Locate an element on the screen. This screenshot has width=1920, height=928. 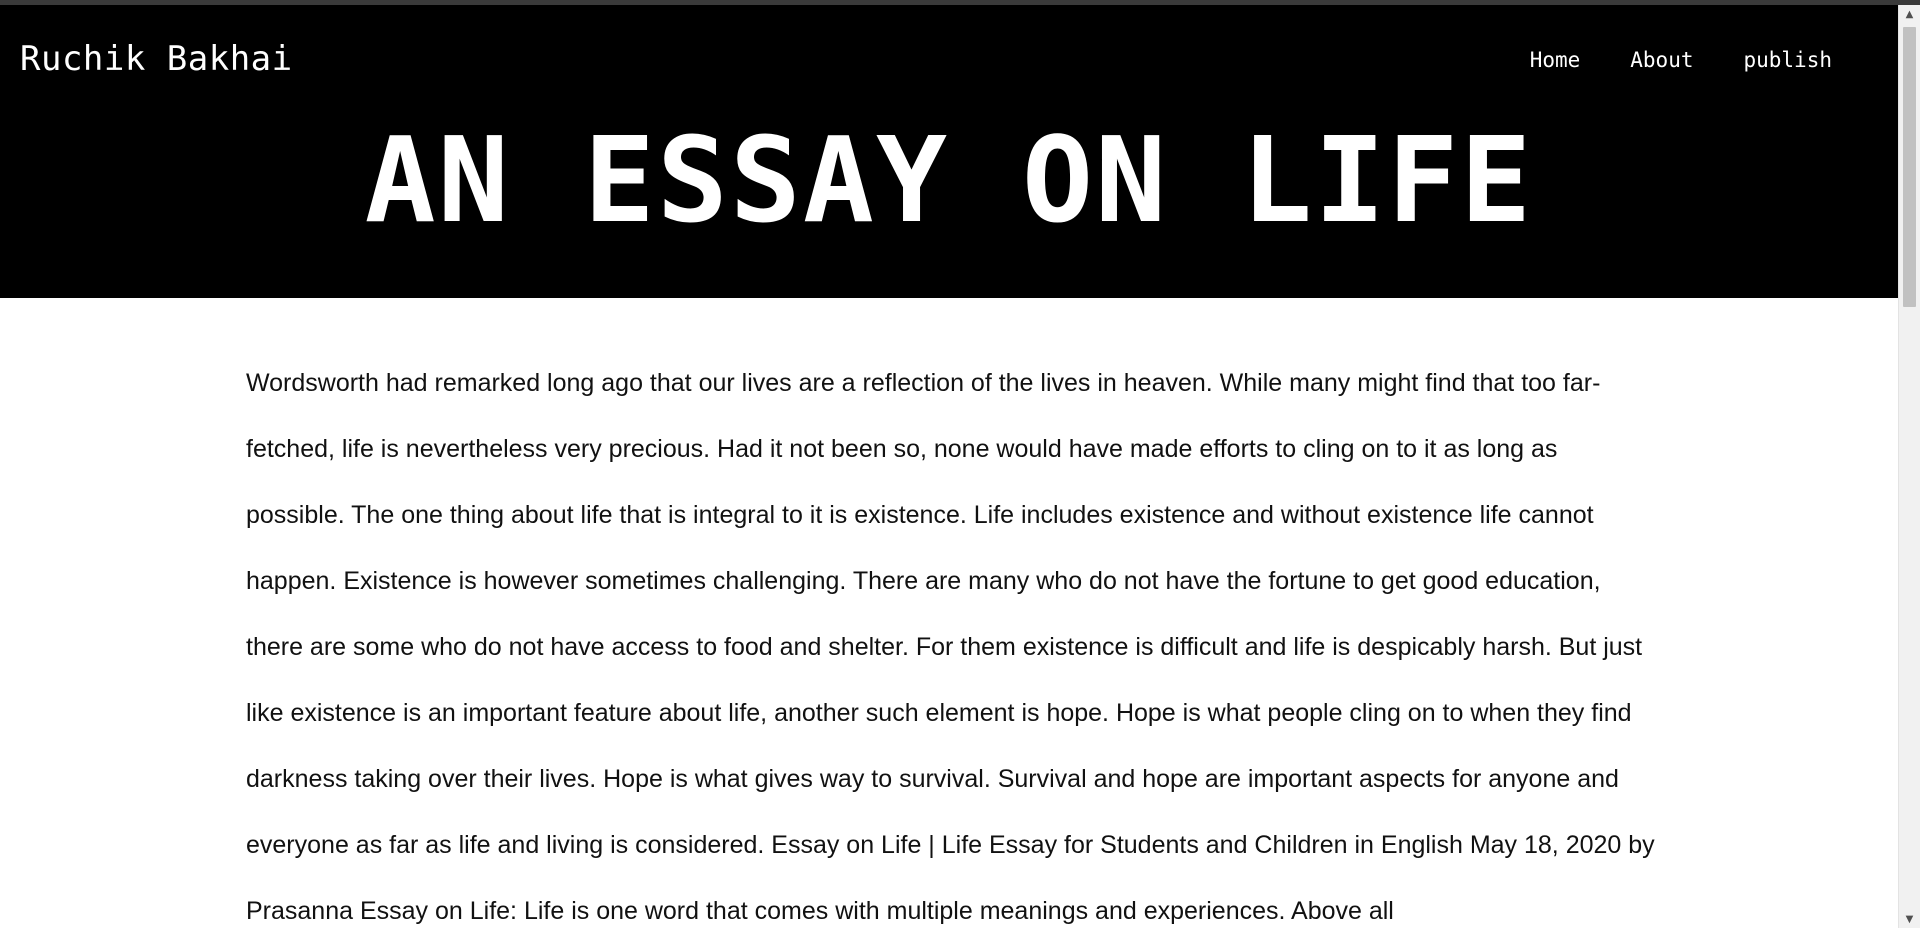
nav-home-link: Home is located at coordinates (1555, 60).